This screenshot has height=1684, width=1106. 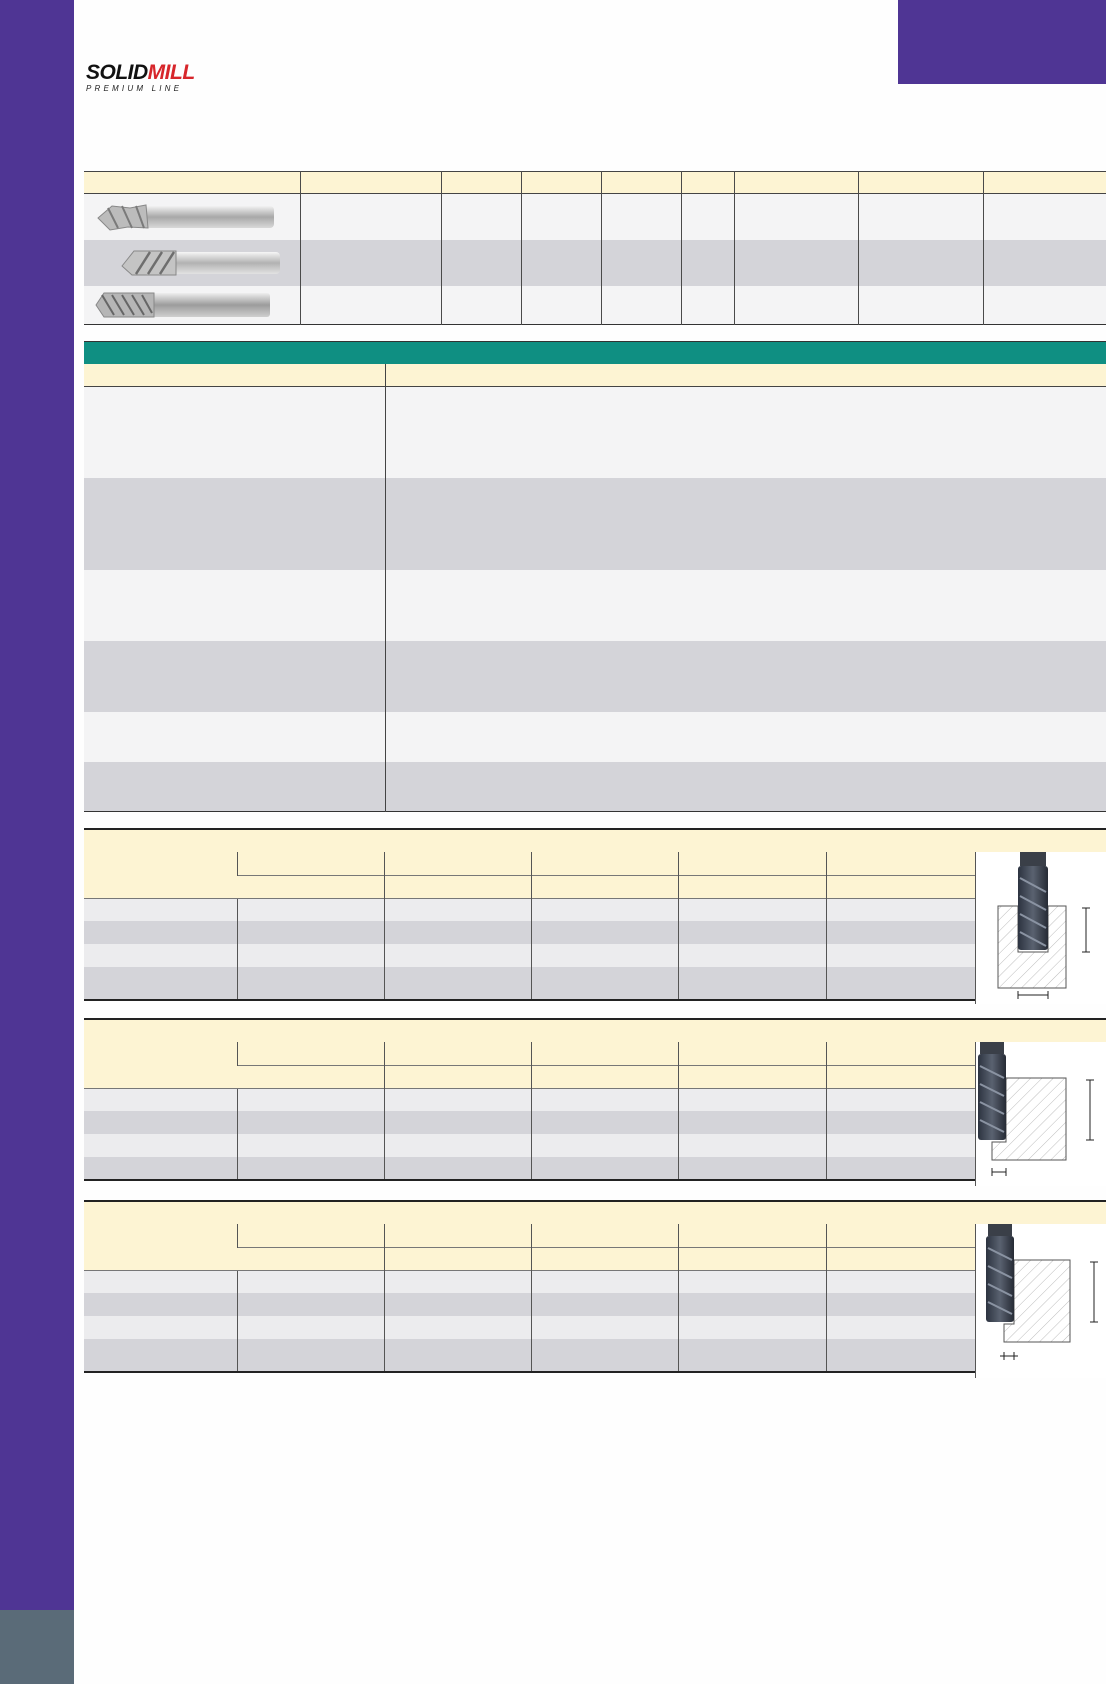 What do you see at coordinates (1002, 42) in the screenshot?
I see `page-corner-tab` at bounding box center [1002, 42].